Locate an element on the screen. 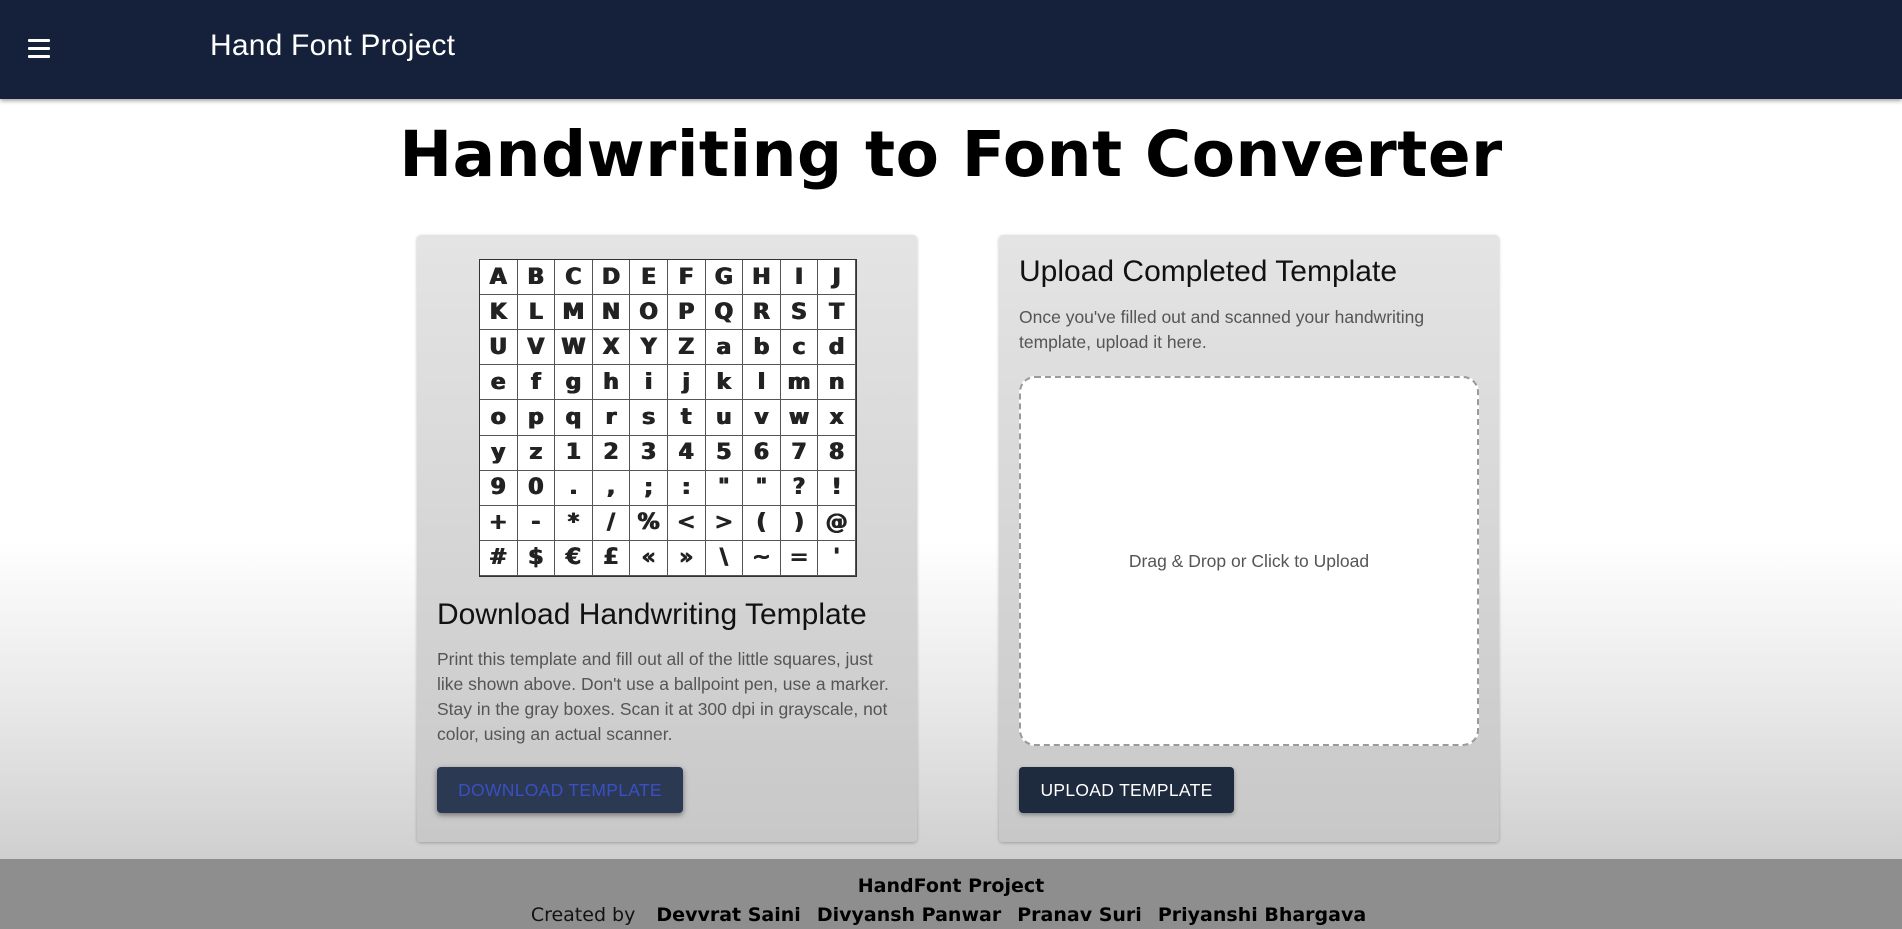  footer-title: HandFont Project is located at coordinates (951, 886).